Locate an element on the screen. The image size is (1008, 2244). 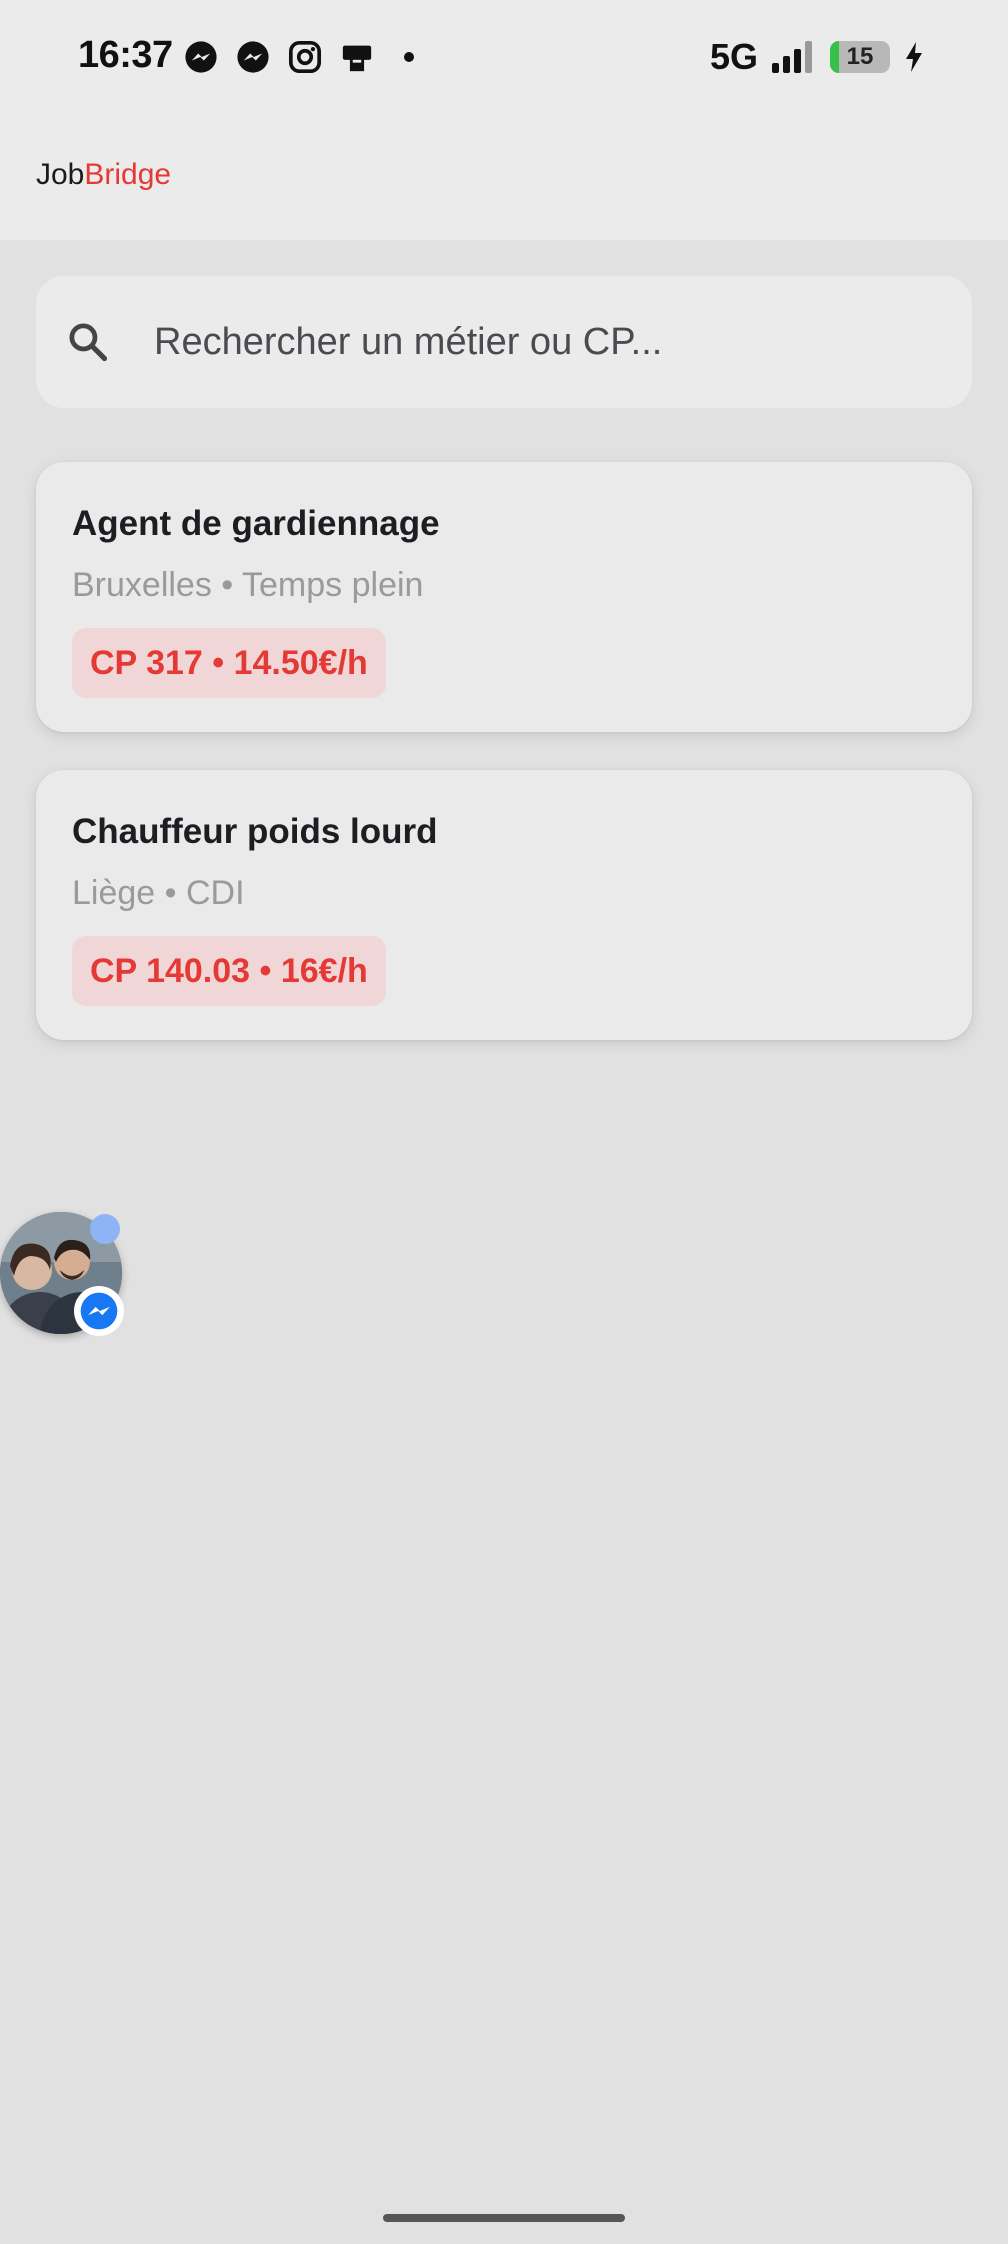
search-bar is located at coordinates (504, 342).